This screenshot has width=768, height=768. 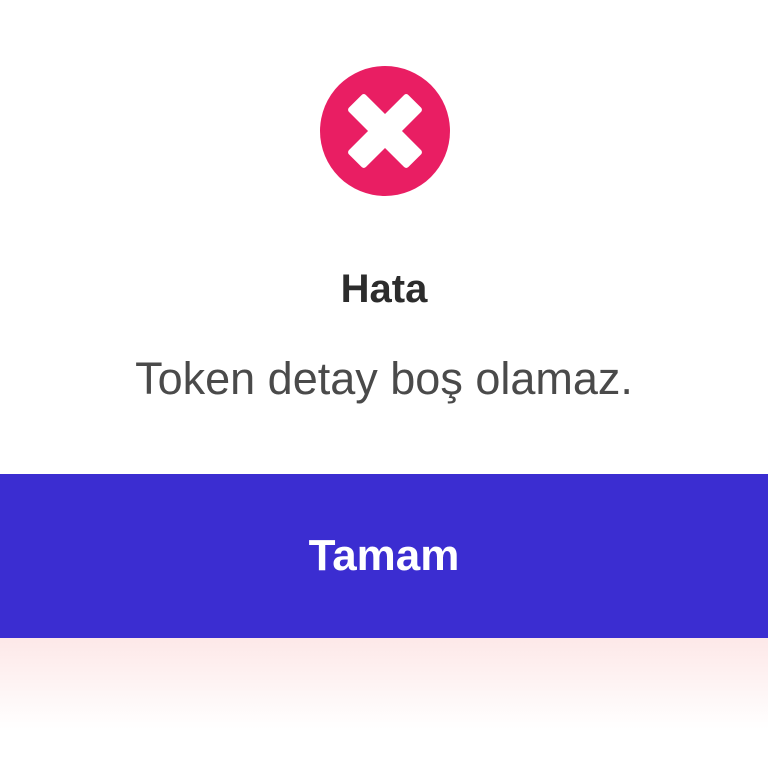 I want to click on dialog-message: Token detay boş olamaz., so click(x=384, y=378).